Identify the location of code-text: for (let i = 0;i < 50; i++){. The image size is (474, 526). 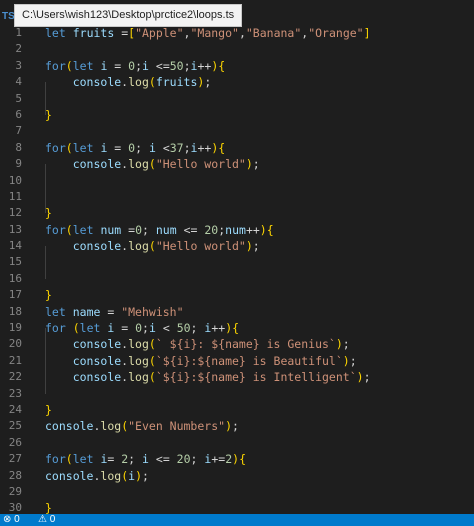
(142, 328).